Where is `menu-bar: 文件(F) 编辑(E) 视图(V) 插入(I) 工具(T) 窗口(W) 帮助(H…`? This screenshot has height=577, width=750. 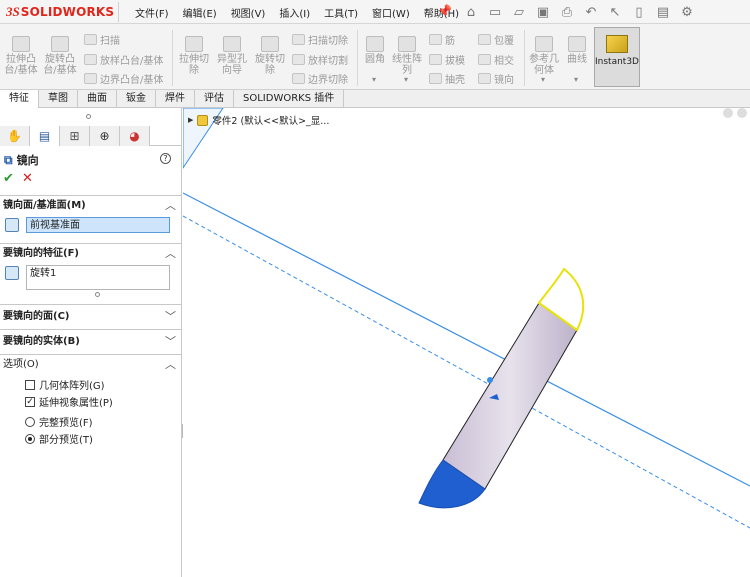
menu-bar: 文件(F) 编辑(E) 视图(V) 插入(I) 工具(T) 窗口(W) 帮助(H… is located at coordinates (297, 12).